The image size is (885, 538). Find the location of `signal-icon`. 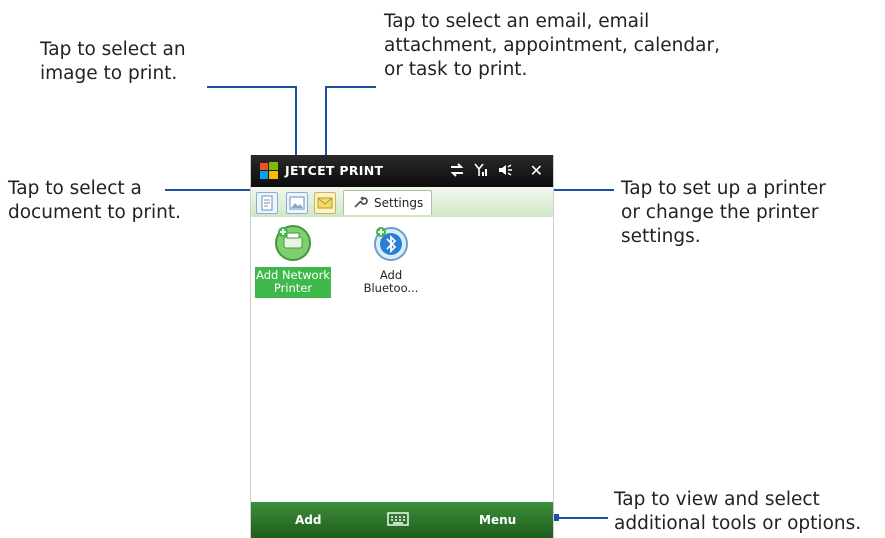

signal-icon is located at coordinates (481, 172).